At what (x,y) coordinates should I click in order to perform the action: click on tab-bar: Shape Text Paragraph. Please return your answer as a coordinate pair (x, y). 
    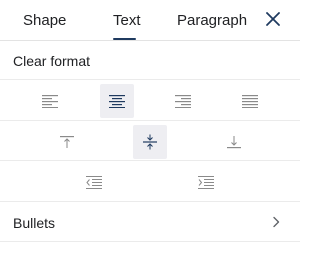
    Looking at the image, I should click on (150, 20).